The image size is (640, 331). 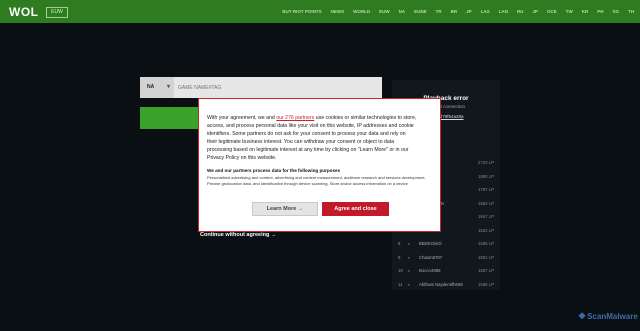 I want to click on league-points: 1622 LP, so click(x=485, y=230).